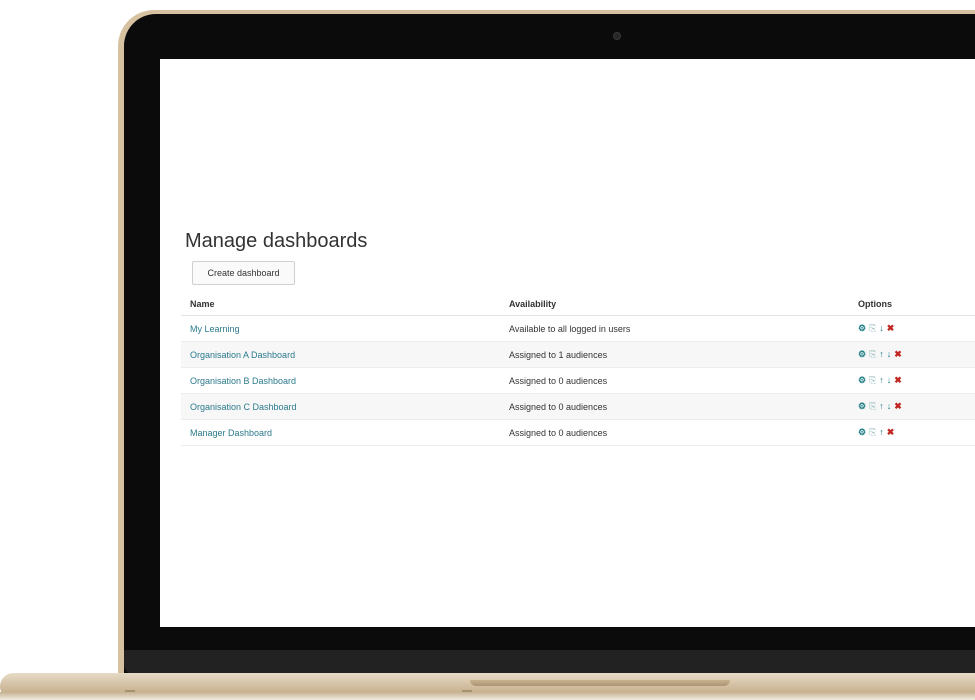 The height and width of the screenshot is (700, 975). What do you see at coordinates (340, 406) in the screenshot?
I see `cell-name: Organisation C Dashboard` at bounding box center [340, 406].